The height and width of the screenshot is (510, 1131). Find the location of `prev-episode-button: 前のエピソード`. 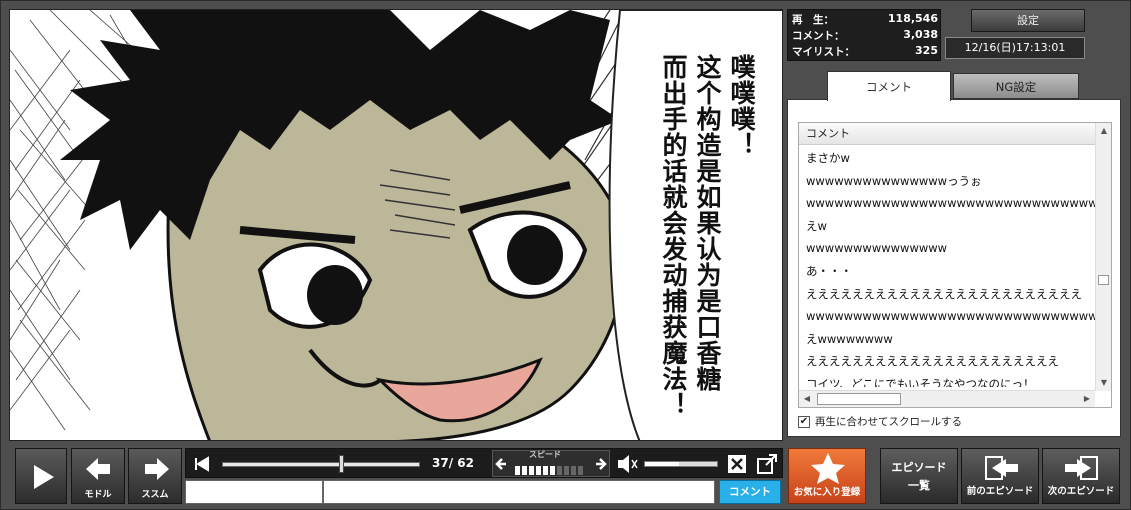

prev-episode-button: 前のエピソード is located at coordinates (1000, 476).